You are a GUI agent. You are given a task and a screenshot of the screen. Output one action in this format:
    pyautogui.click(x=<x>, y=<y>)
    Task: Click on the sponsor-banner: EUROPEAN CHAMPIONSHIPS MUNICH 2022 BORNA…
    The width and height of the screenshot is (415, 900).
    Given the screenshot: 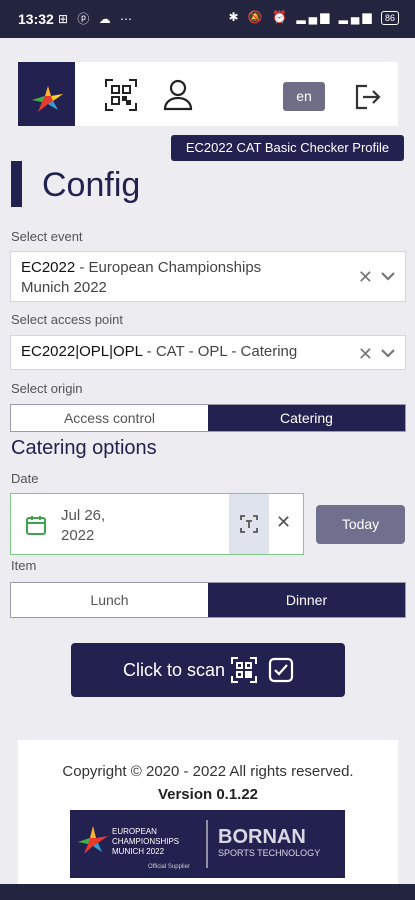 What is the action you would take?
    pyautogui.click(x=207, y=844)
    